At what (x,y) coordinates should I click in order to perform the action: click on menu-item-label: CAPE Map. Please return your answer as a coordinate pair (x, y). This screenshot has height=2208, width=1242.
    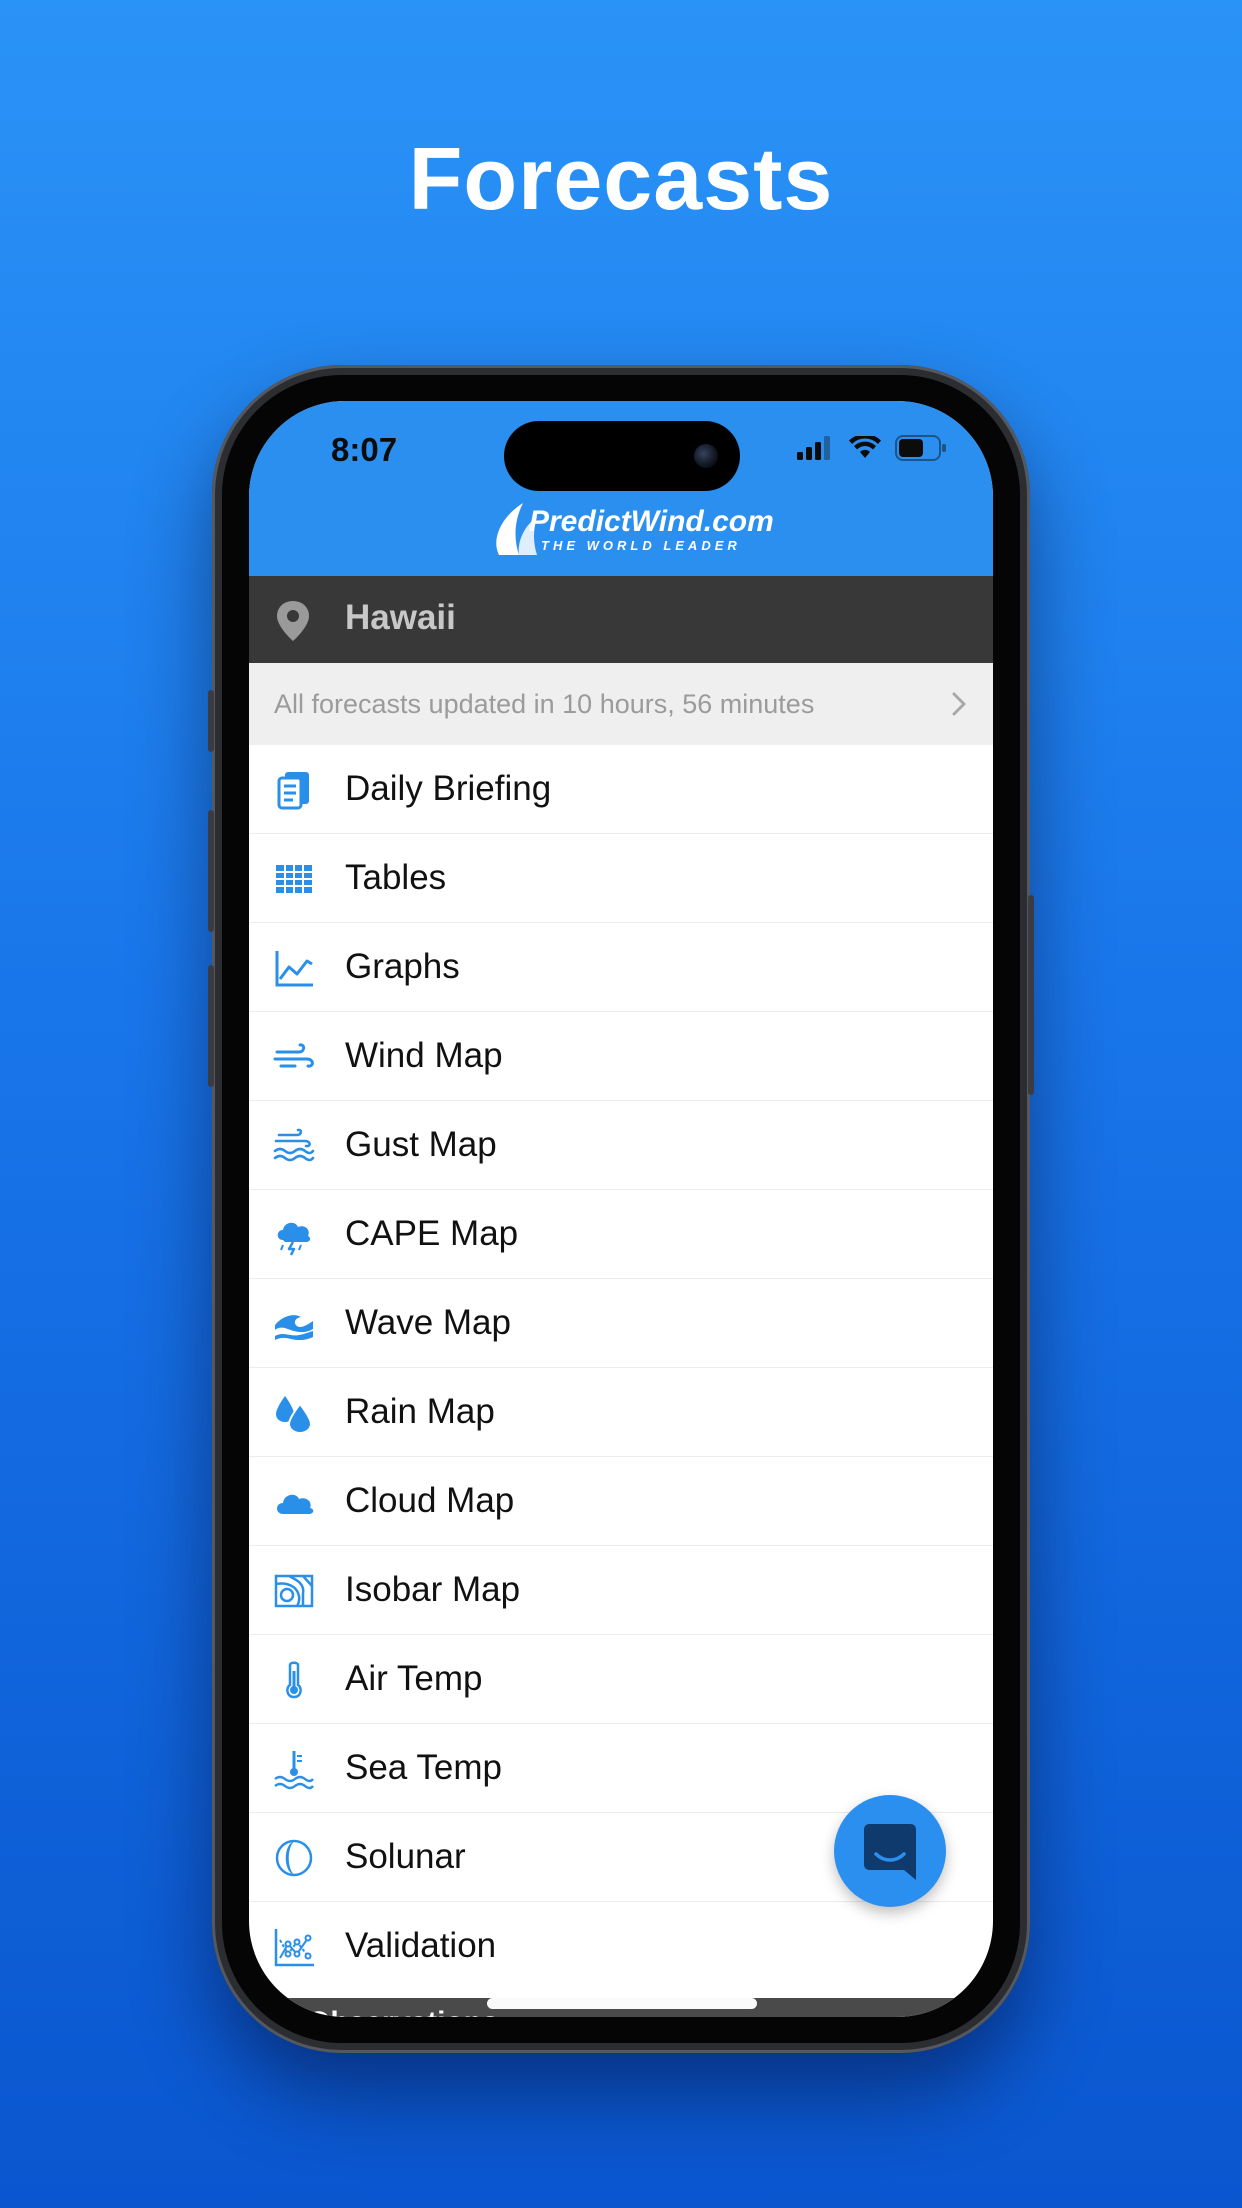
    Looking at the image, I should click on (432, 1233).